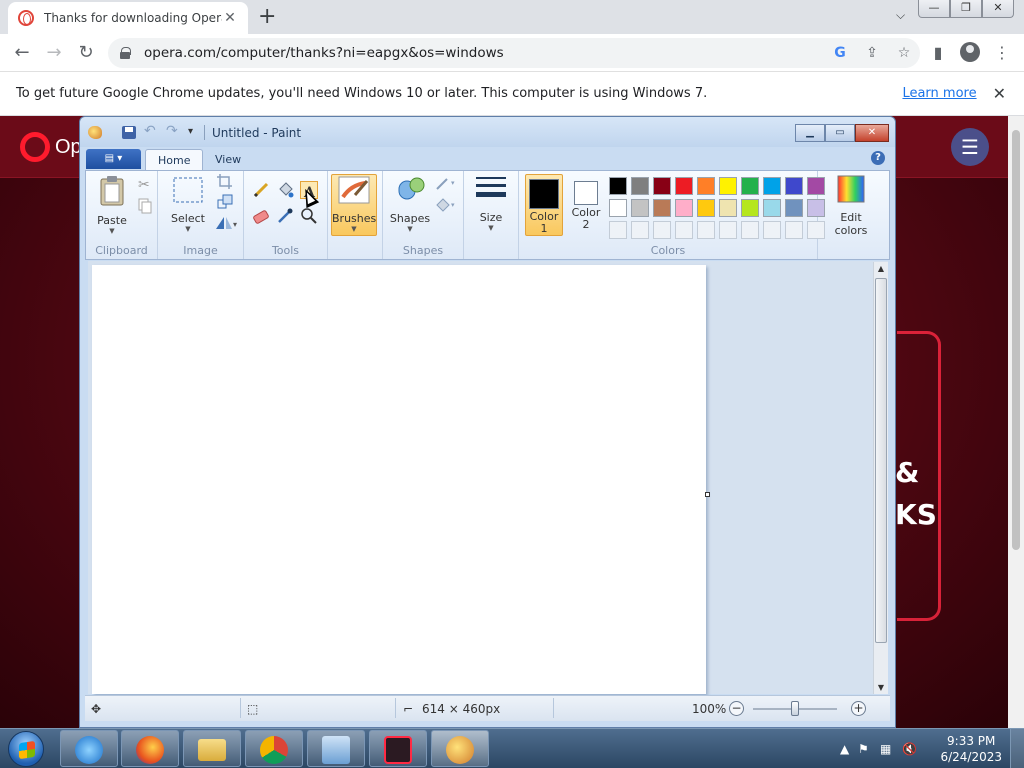 This screenshot has width=1024, height=768. I want to click on color2-button: Color 2, so click(586, 205).